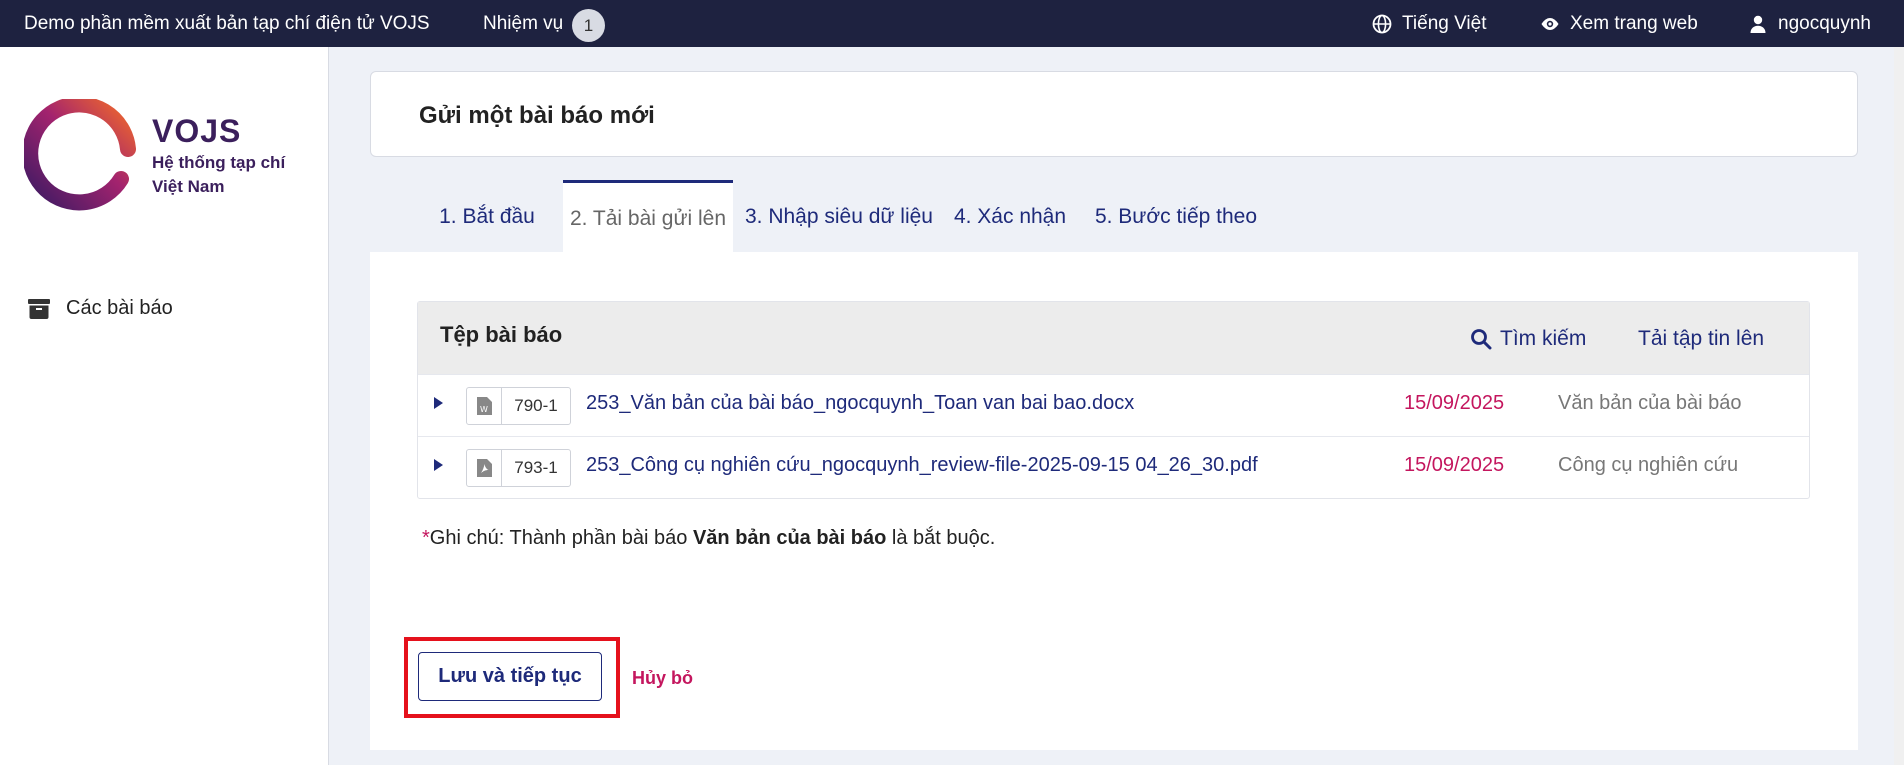  I want to click on file-id-badge: 793-1, so click(518, 468).